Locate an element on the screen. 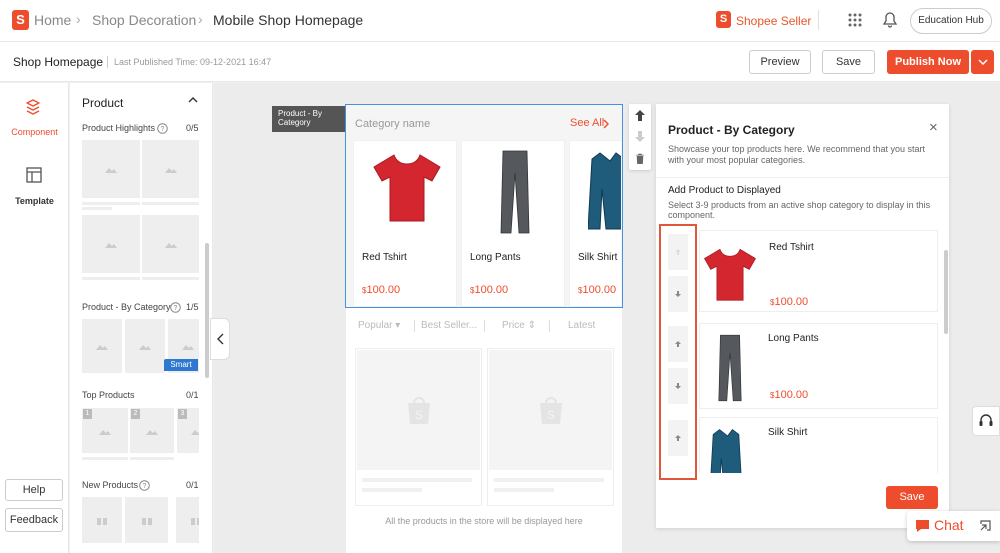 The height and width of the screenshot is (553, 1000). education-hub-button: Education Hub is located at coordinates (951, 21).